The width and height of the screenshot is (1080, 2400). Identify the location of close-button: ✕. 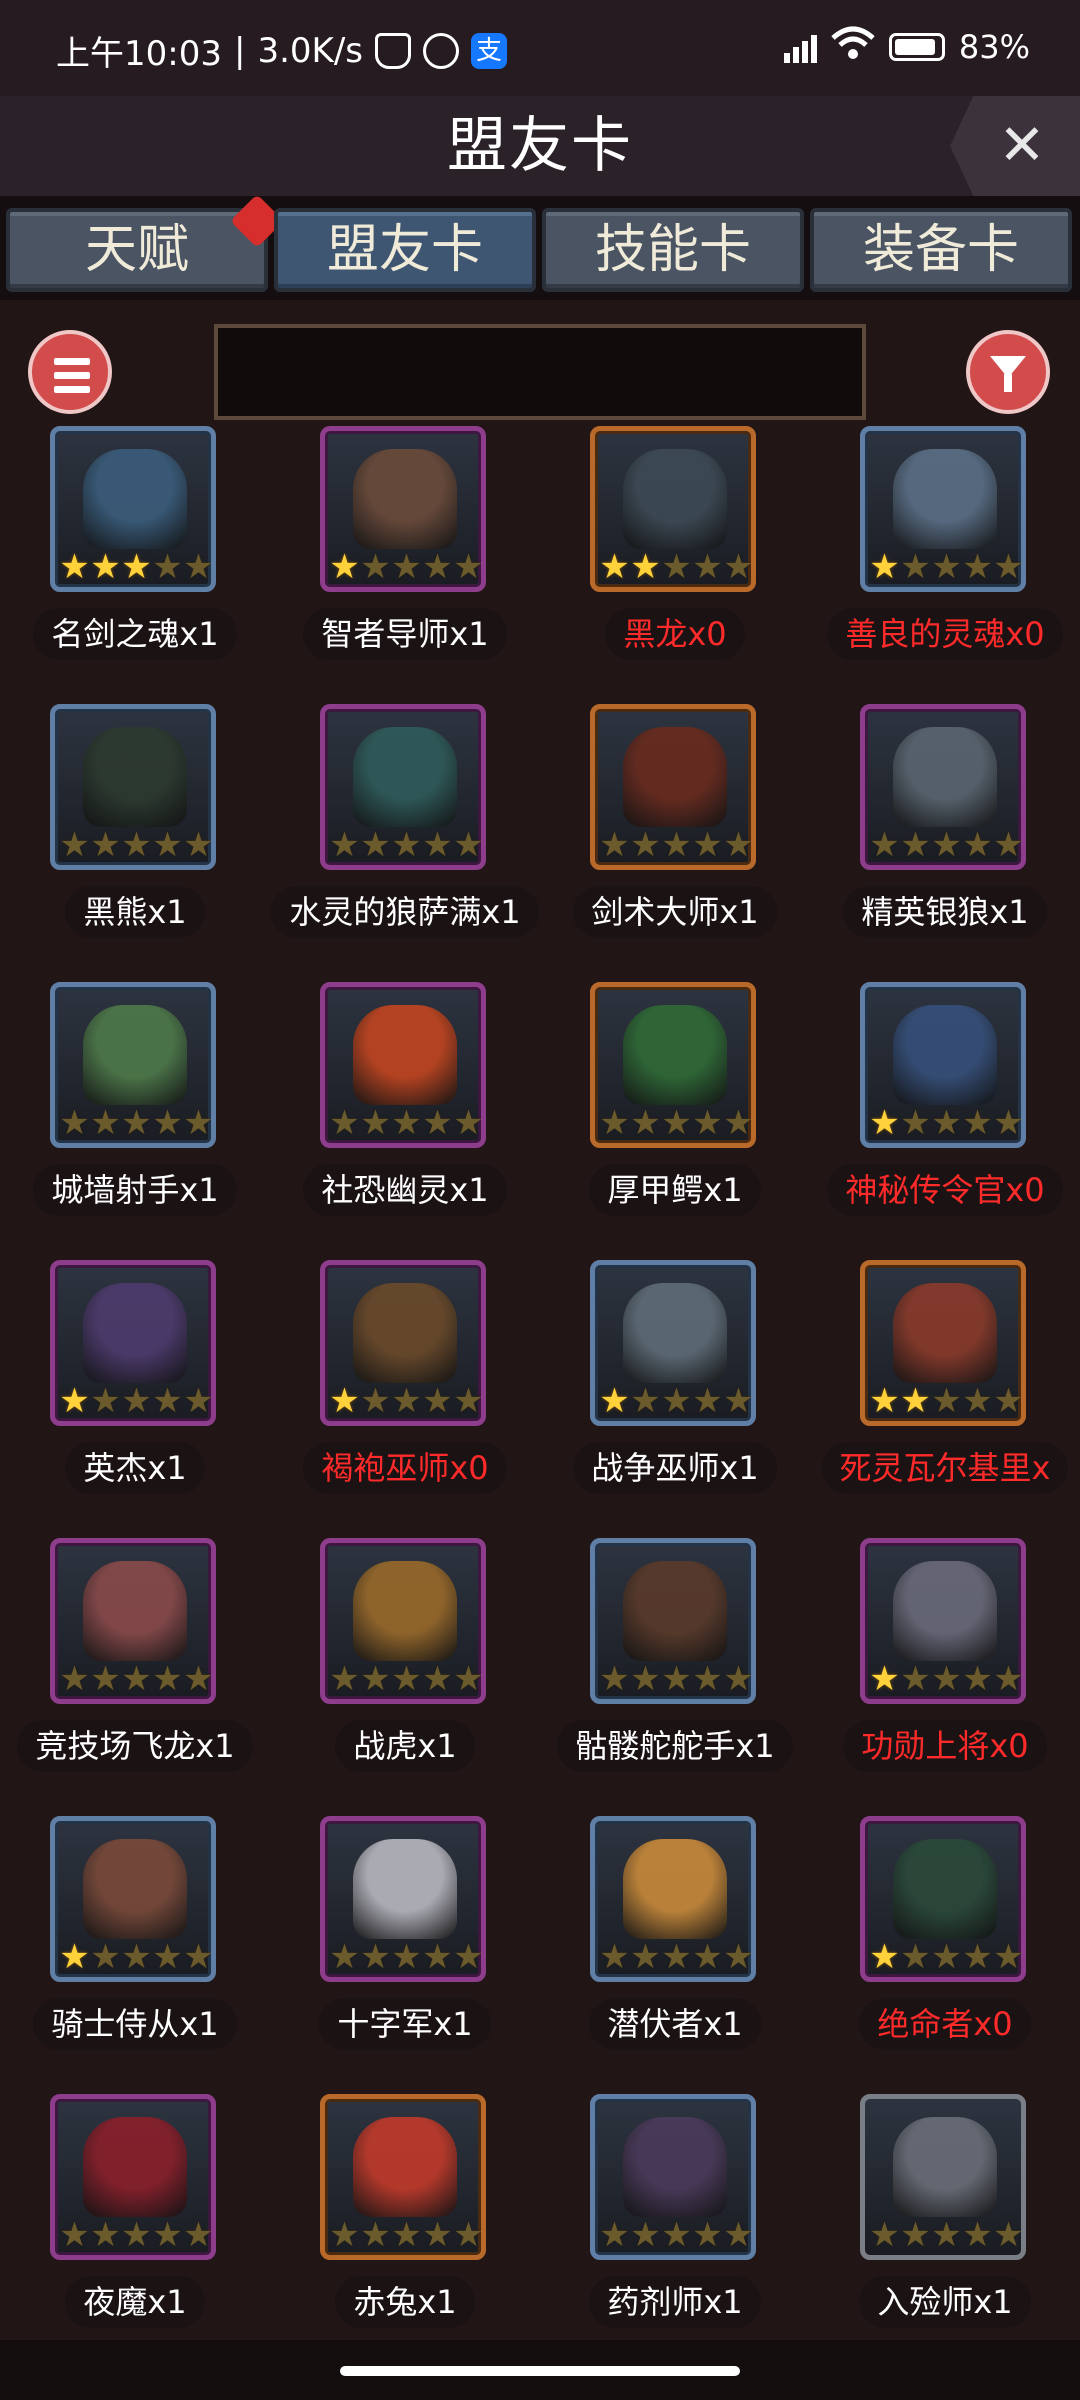
(1015, 146).